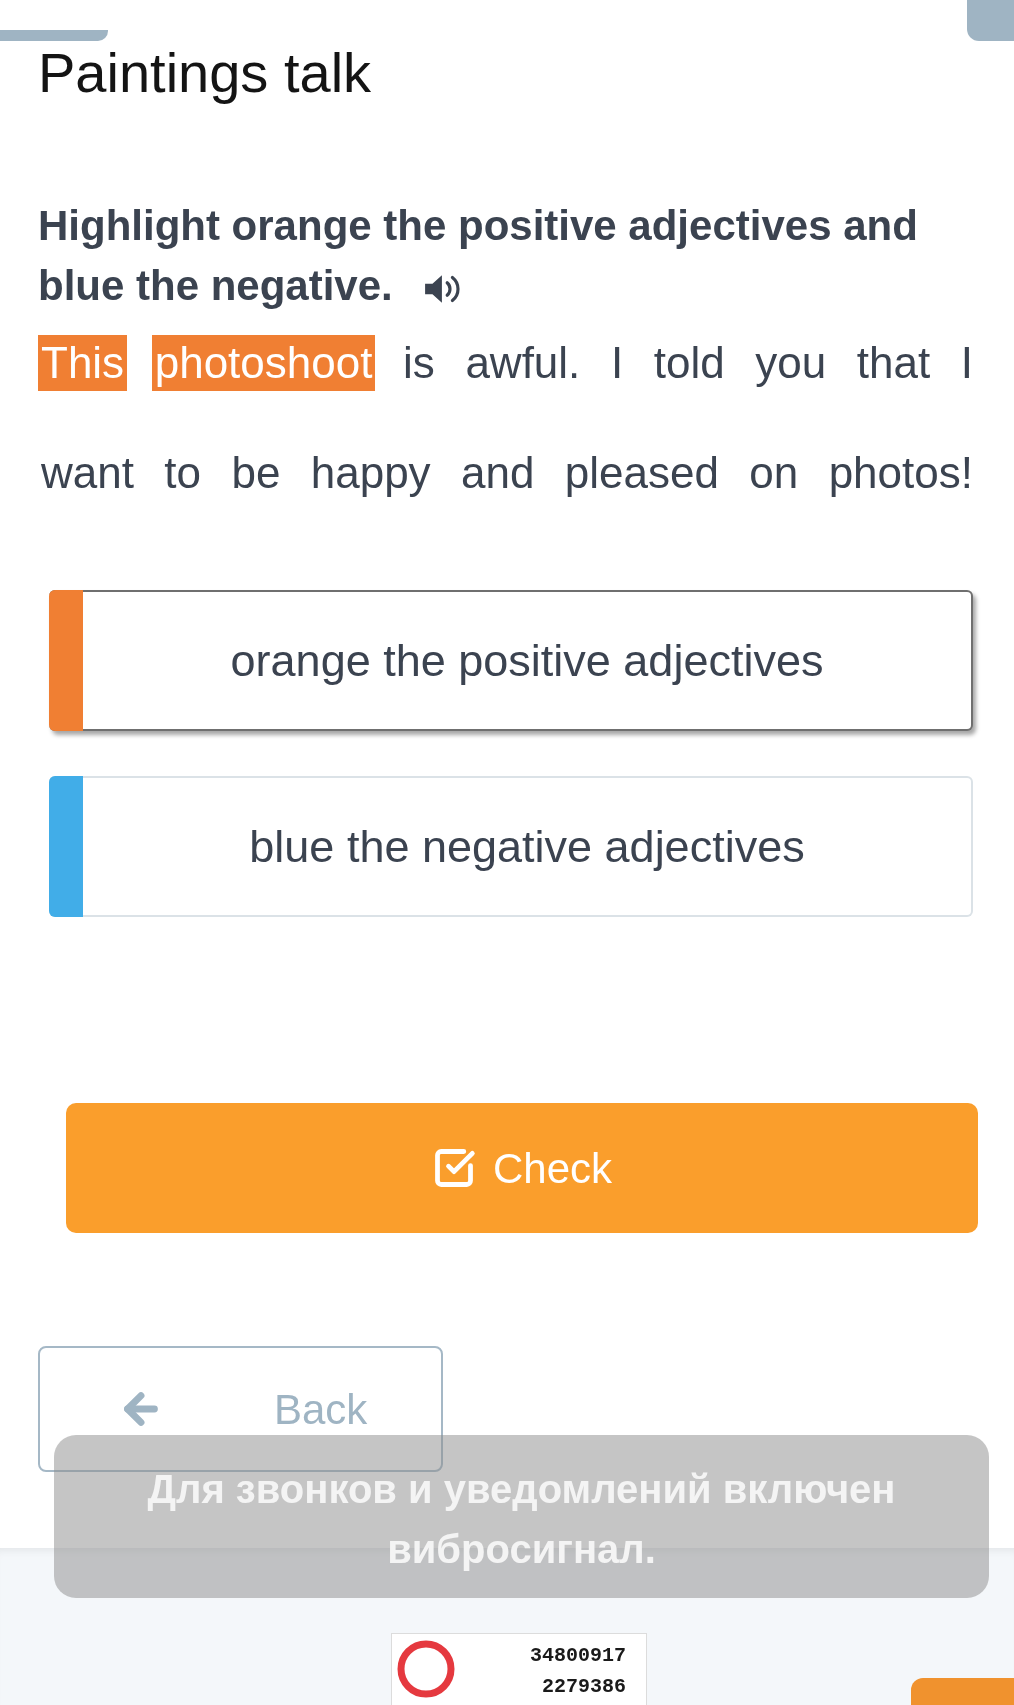 The height and width of the screenshot is (1705, 1014). What do you see at coordinates (511, 660) in the screenshot?
I see `option-card: orange the positive adjectives` at bounding box center [511, 660].